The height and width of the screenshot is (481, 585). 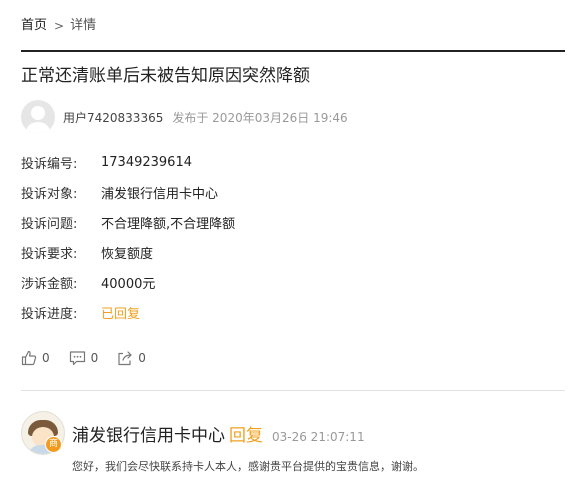 I want to click on author-row: 用户7420833365 发布于 2020年03月26日 19:46, so click(x=184, y=117).